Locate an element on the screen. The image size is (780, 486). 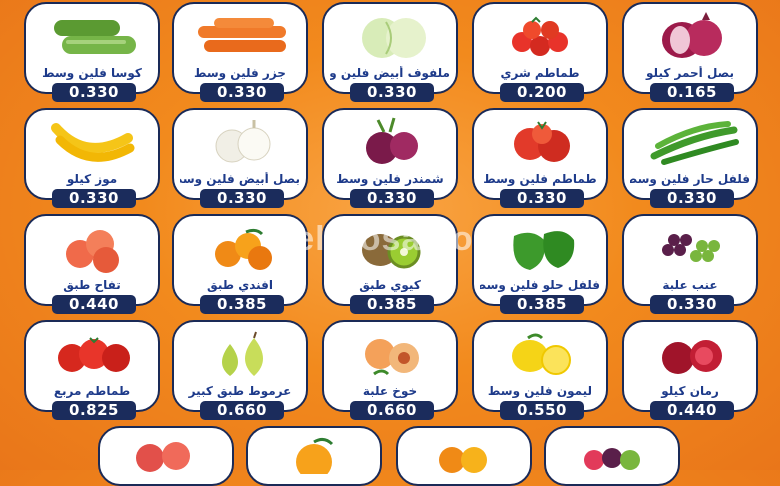
lemon-icon is located at coordinates (541, 354).